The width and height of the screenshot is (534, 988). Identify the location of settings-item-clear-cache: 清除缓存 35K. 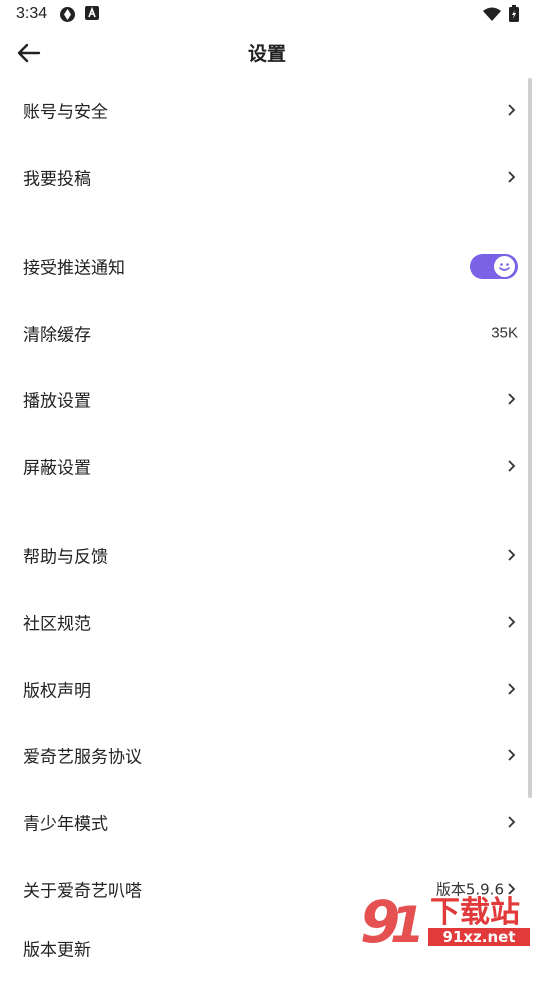
(267, 333).